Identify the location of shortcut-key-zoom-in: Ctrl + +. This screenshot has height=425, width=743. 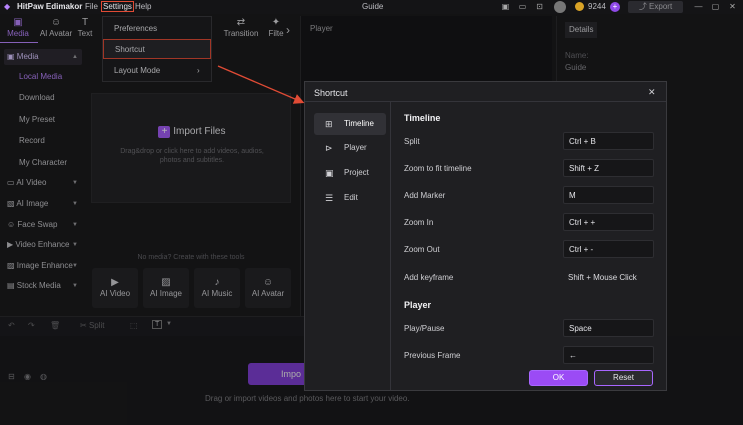
(608, 222).